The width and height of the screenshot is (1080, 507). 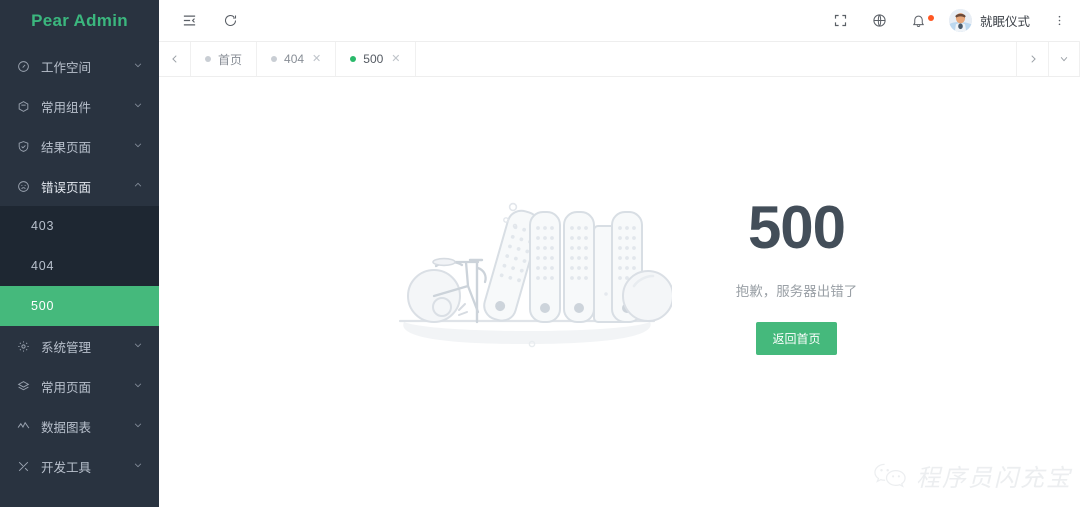 I want to click on error-code: 500, so click(x=796, y=227).